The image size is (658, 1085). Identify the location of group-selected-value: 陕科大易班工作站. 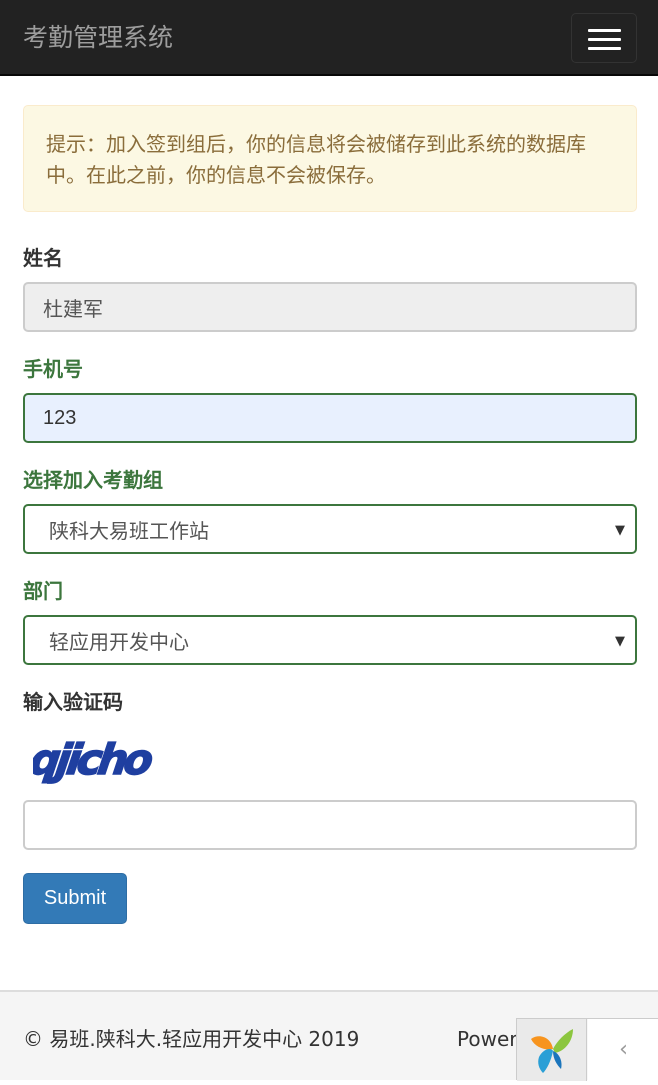
(129, 530).